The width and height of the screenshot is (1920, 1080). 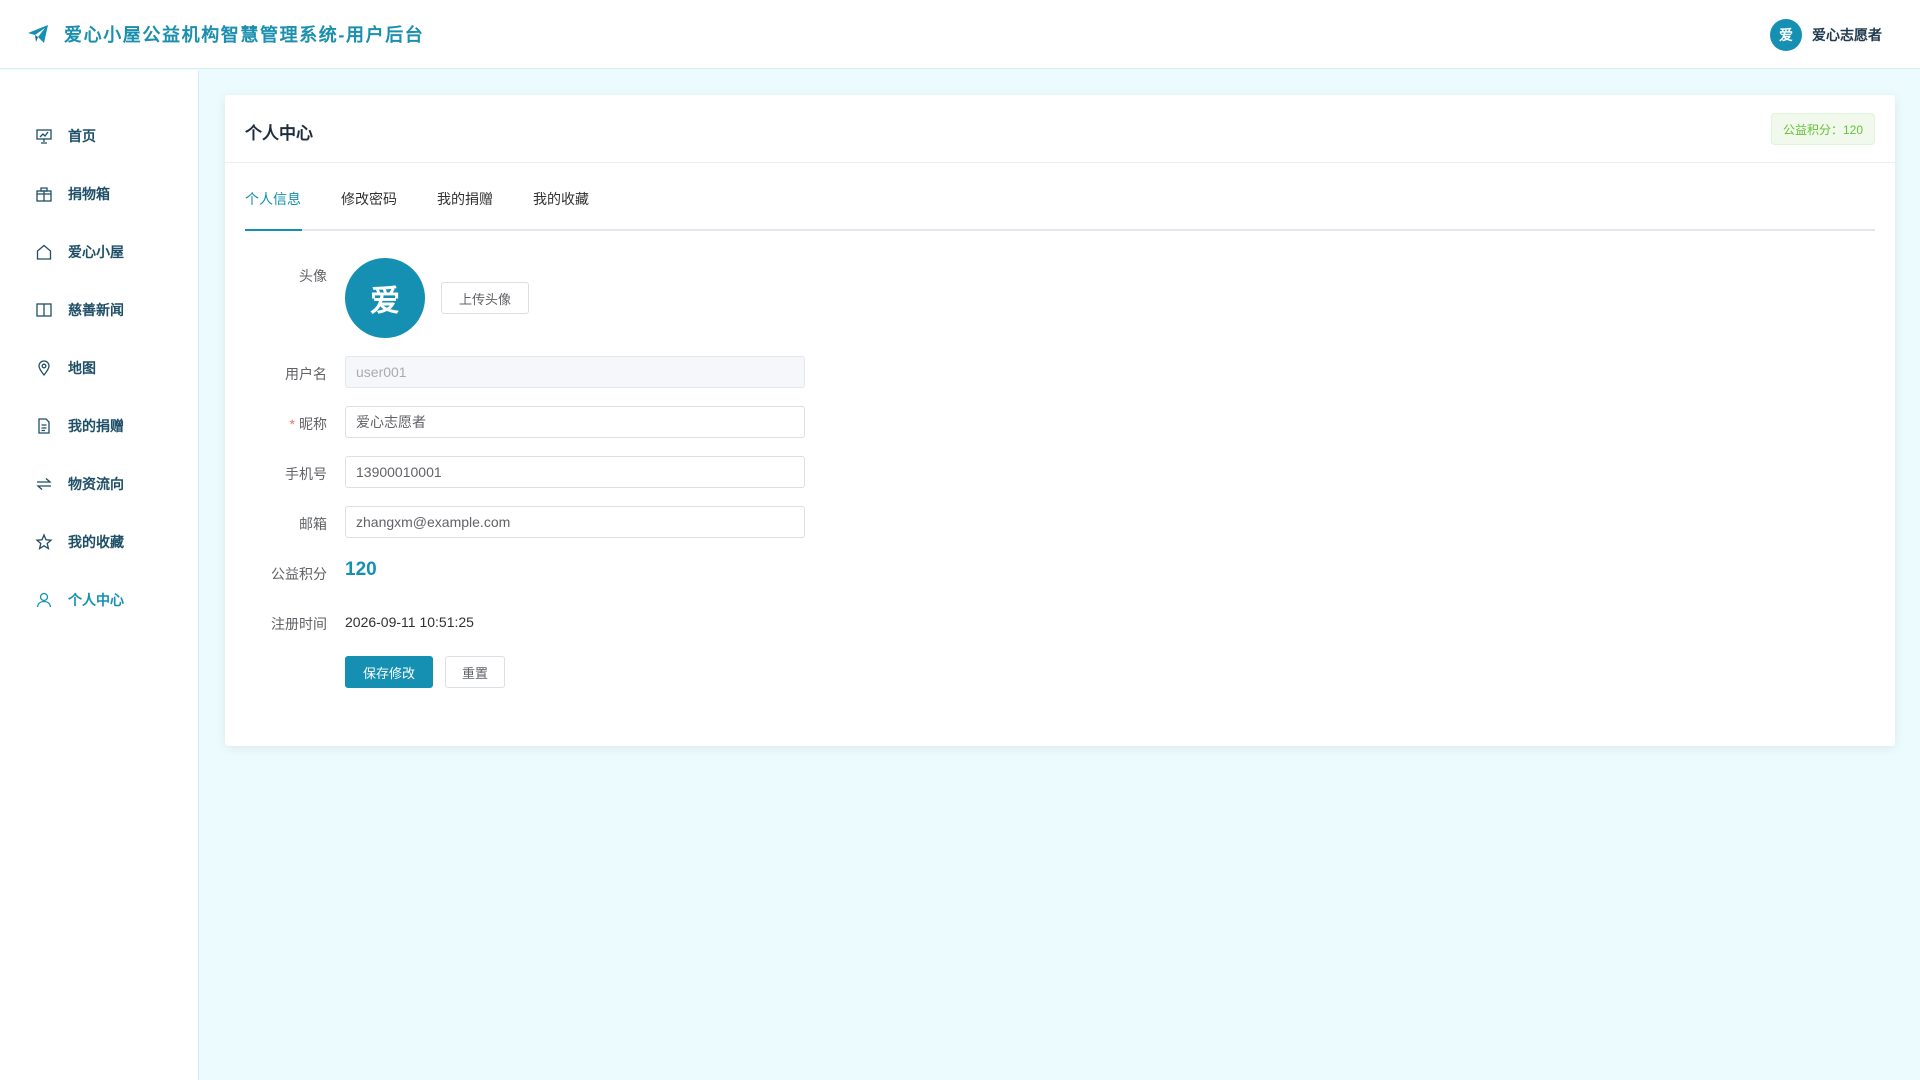 I want to click on sidebar-item-donation-box: 捐物箱, so click(x=99, y=194).